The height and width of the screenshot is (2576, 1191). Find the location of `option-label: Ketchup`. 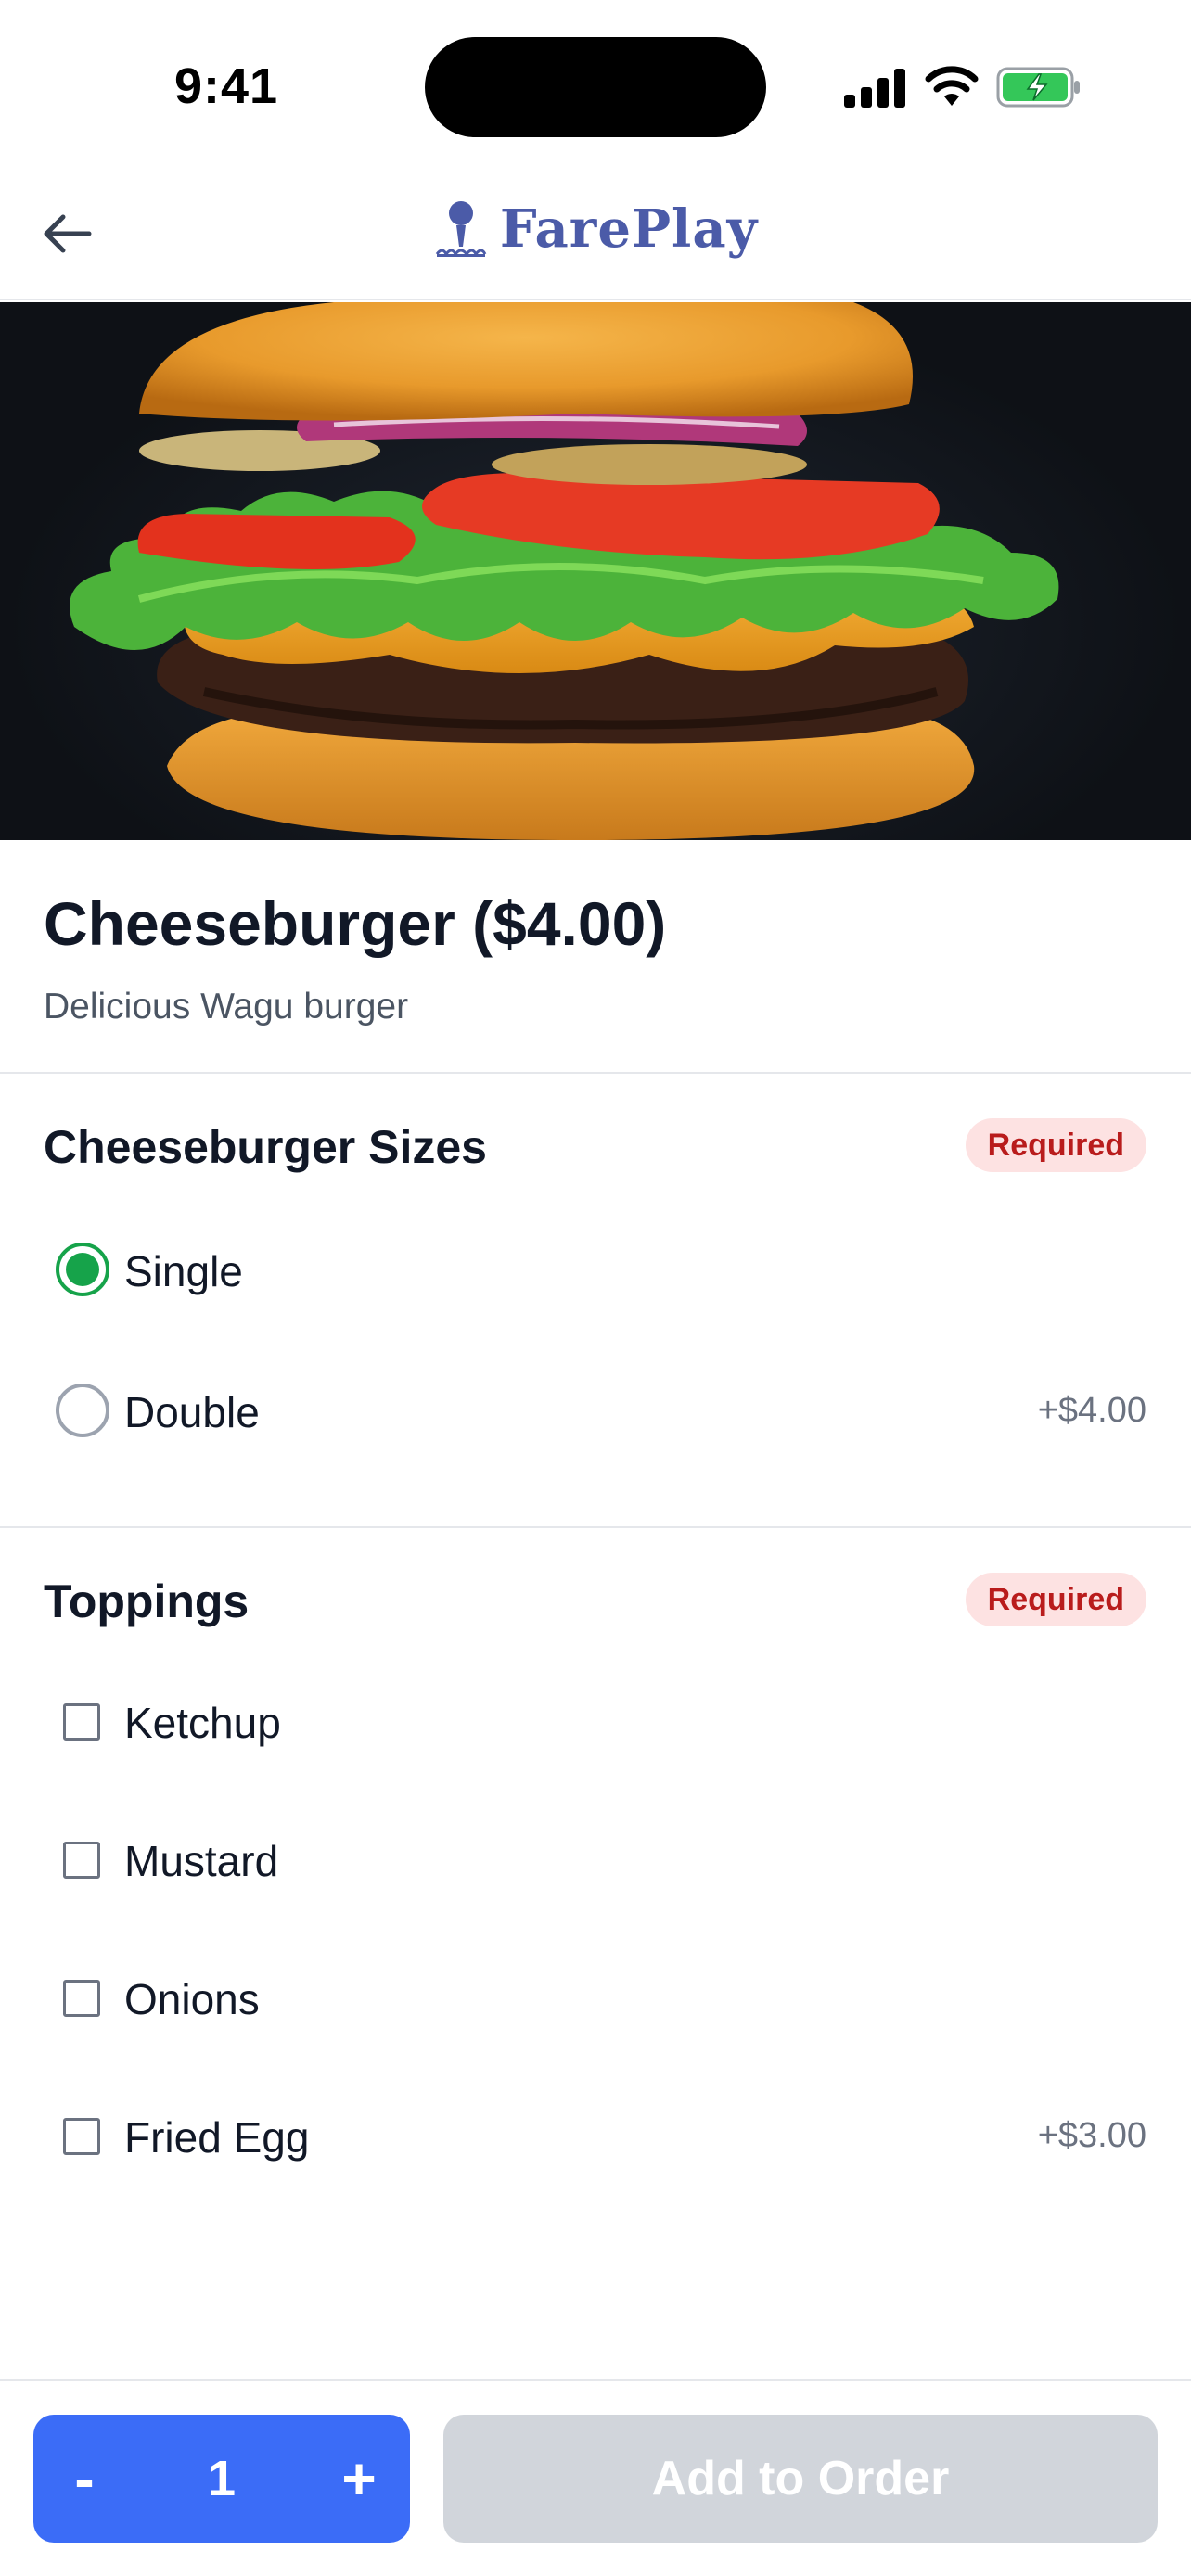

option-label: Ketchup is located at coordinates (202, 1723).